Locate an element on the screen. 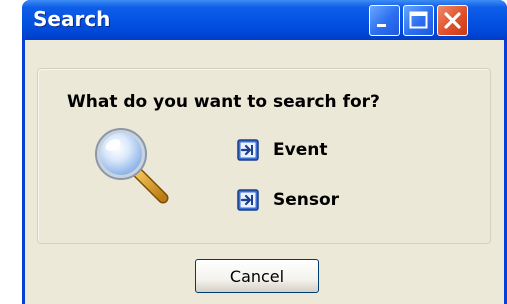  option-event-label: Event is located at coordinates (300, 150).